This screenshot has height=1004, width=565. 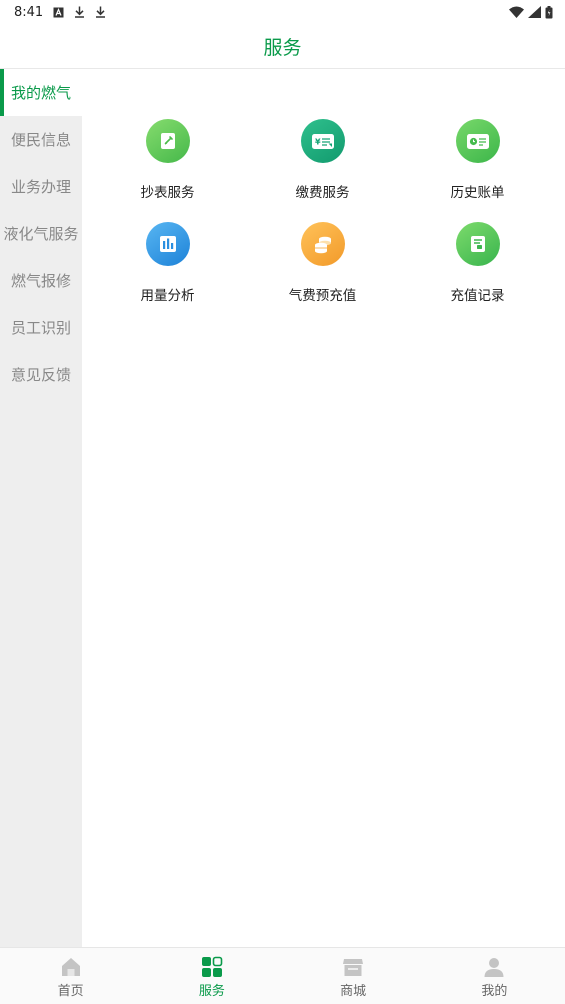 I want to click on status-time: 8:41, so click(x=29, y=12).